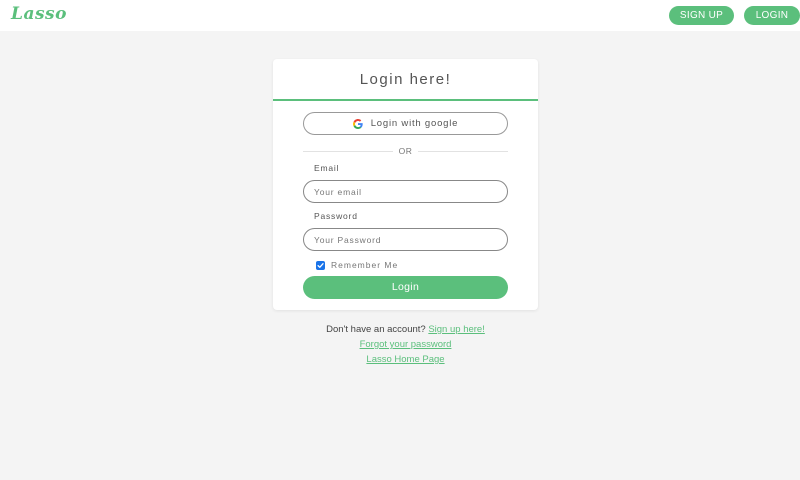 This screenshot has height=480, width=800. What do you see at coordinates (364, 265) in the screenshot?
I see `remember-me-label: Remember Me` at bounding box center [364, 265].